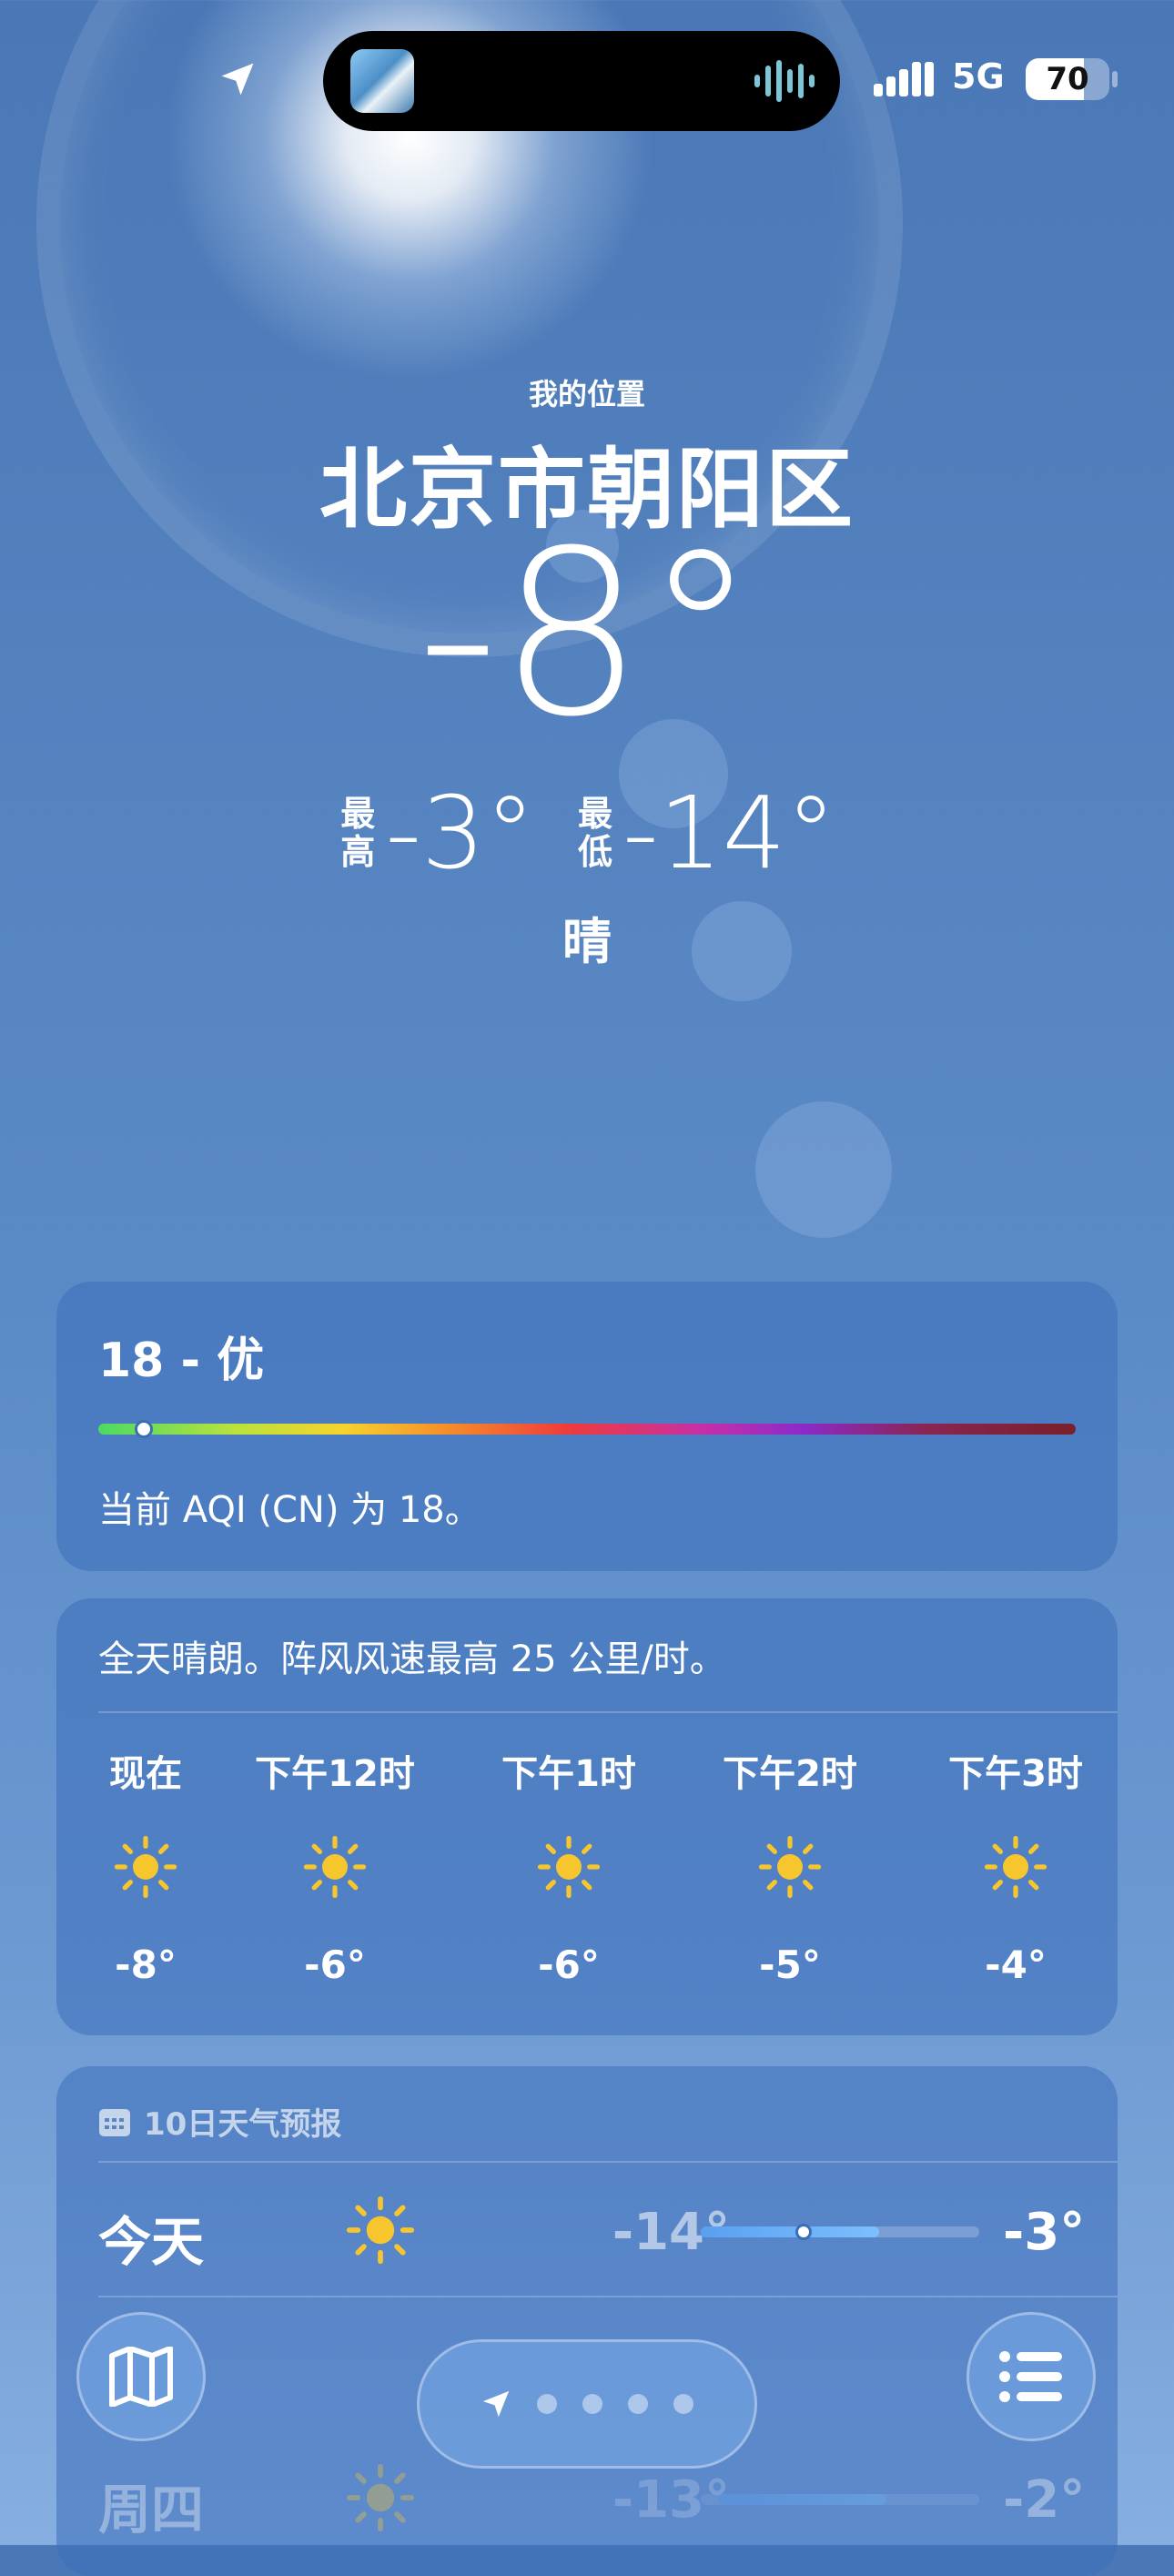 This screenshot has height=2576, width=1174. What do you see at coordinates (146, 1774) in the screenshot?
I see `hour-label: 现在` at bounding box center [146, 1774].